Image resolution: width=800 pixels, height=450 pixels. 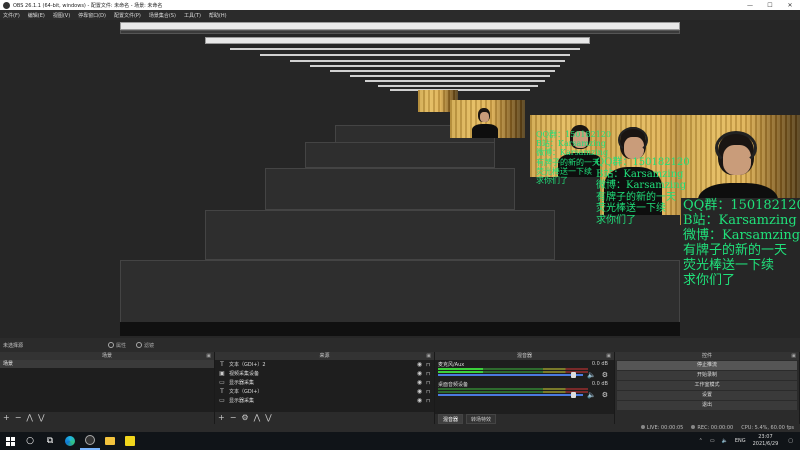 What do you see at coordinates (222, 391) in the screenshot?
I see `text-source-icon: T` at bounding box center [222, 391].